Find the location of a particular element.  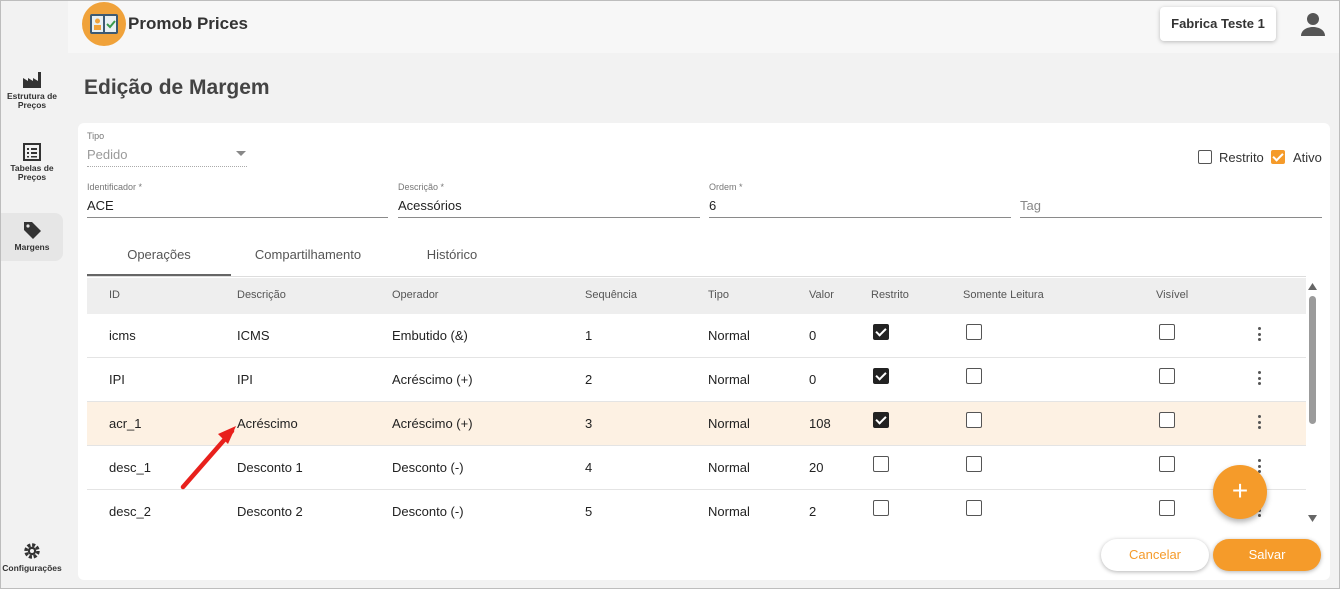

top-bar: Promob Prices Fabrica Teste 1 is located at coordinates (703, 27).